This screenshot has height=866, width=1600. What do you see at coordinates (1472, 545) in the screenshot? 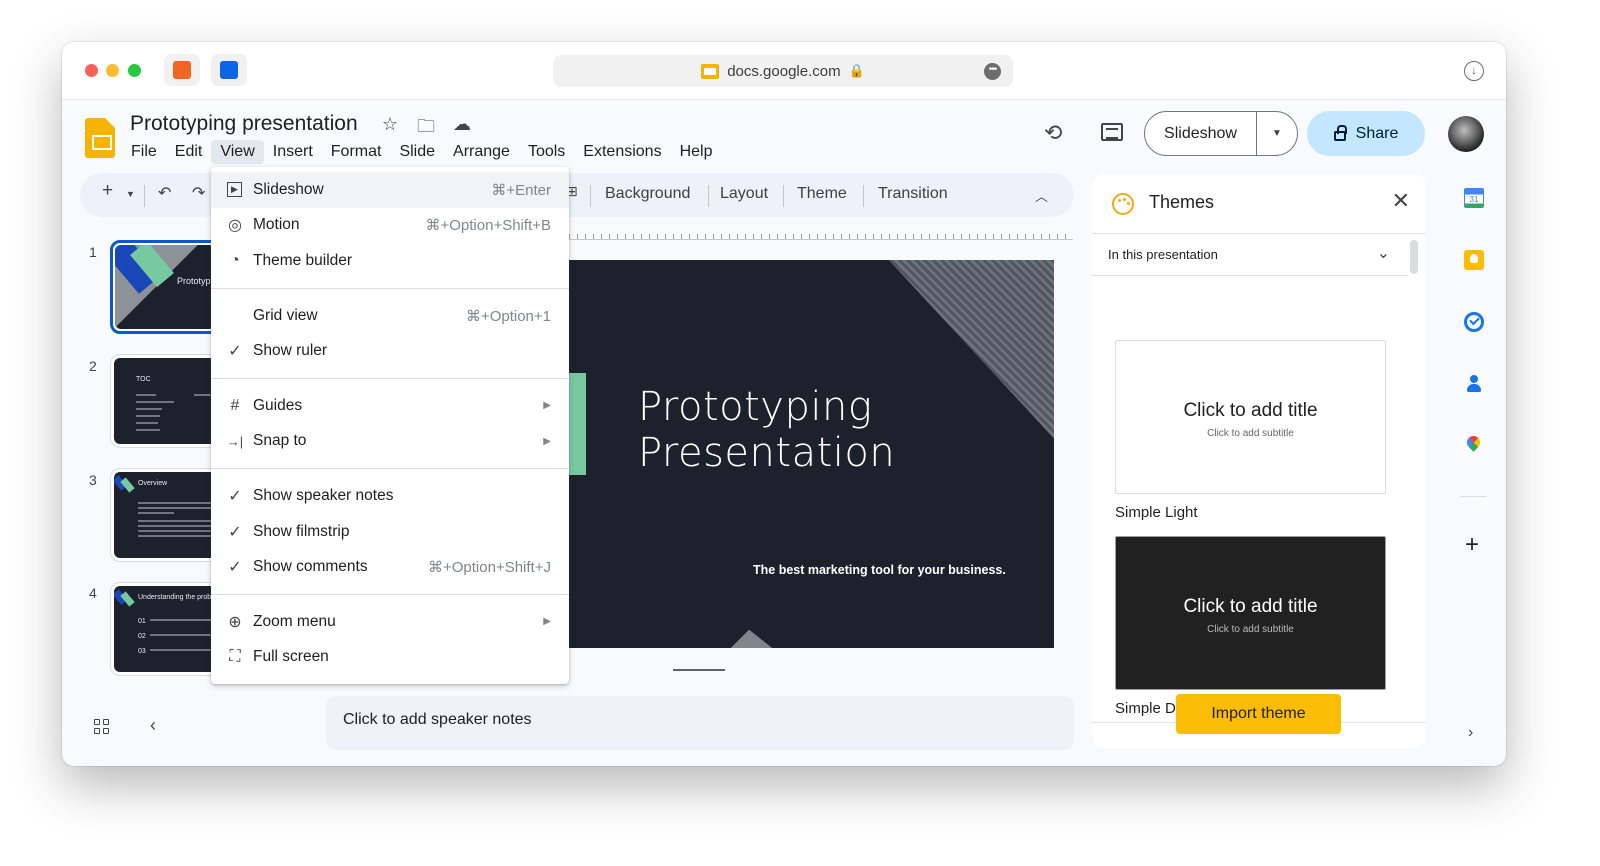
I see `add-addon-icon: +` at bounding box center [1472, 545].